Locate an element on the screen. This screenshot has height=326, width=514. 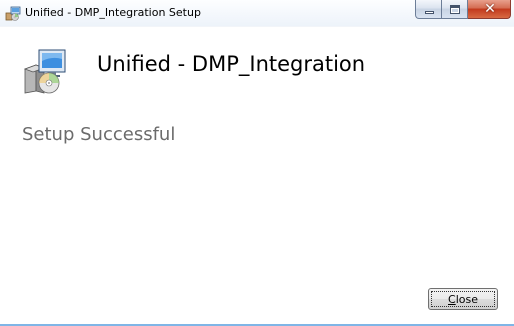
setup-status: Setup Successful is located at coordinates (99, 134).